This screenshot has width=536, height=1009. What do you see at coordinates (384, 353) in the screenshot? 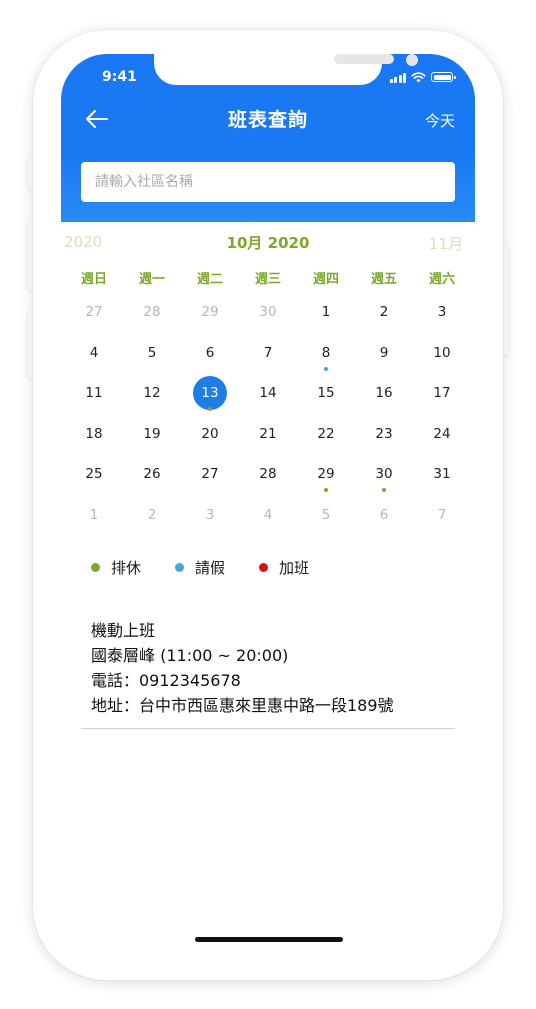
I see `calendar-day: 9` at bounding box center [384, 353].